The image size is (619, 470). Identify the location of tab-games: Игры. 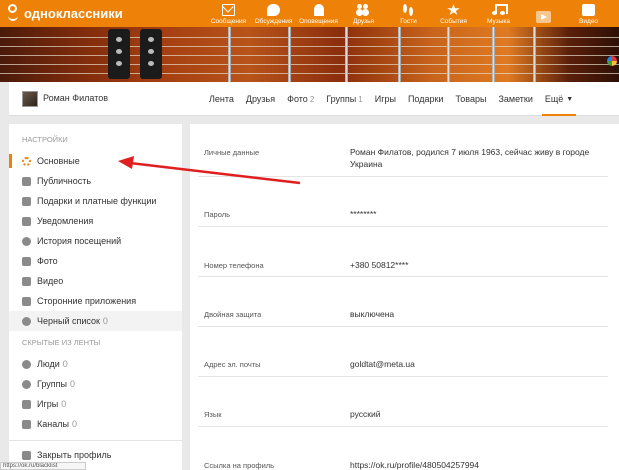
(385, 99).